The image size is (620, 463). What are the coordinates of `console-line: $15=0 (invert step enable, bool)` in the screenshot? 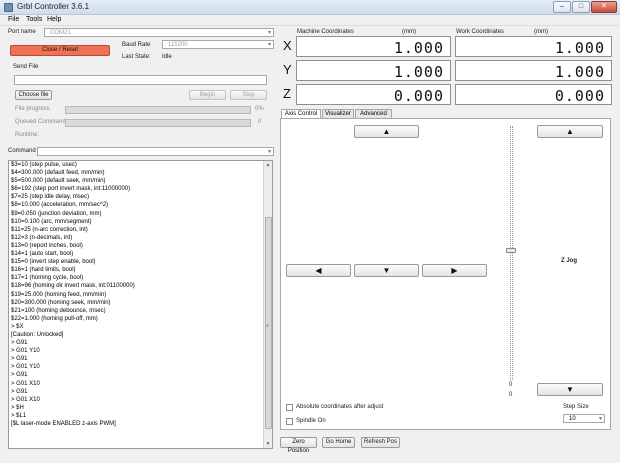 It's located at (53, 262).